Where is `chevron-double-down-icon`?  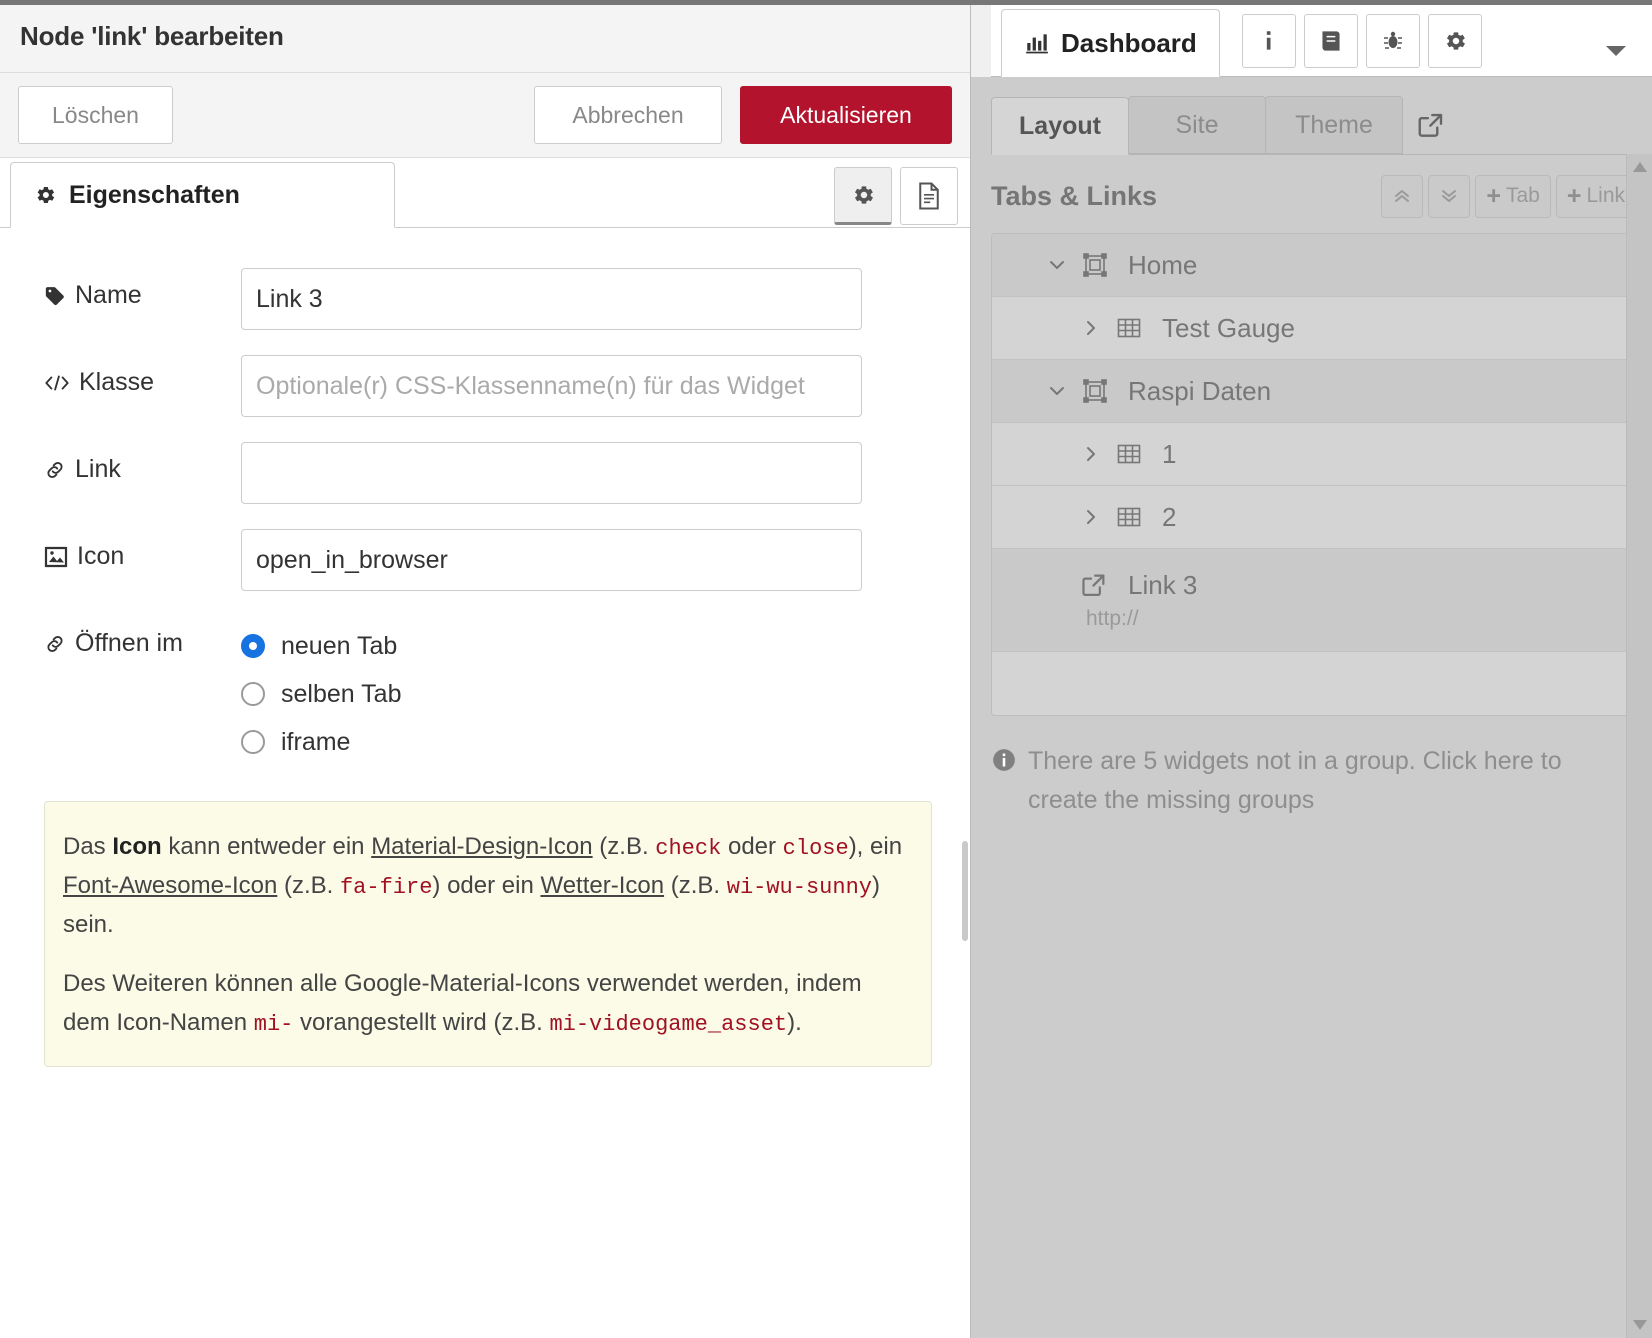 chevron-double-down-icon is located at coordinates (1449, 196).